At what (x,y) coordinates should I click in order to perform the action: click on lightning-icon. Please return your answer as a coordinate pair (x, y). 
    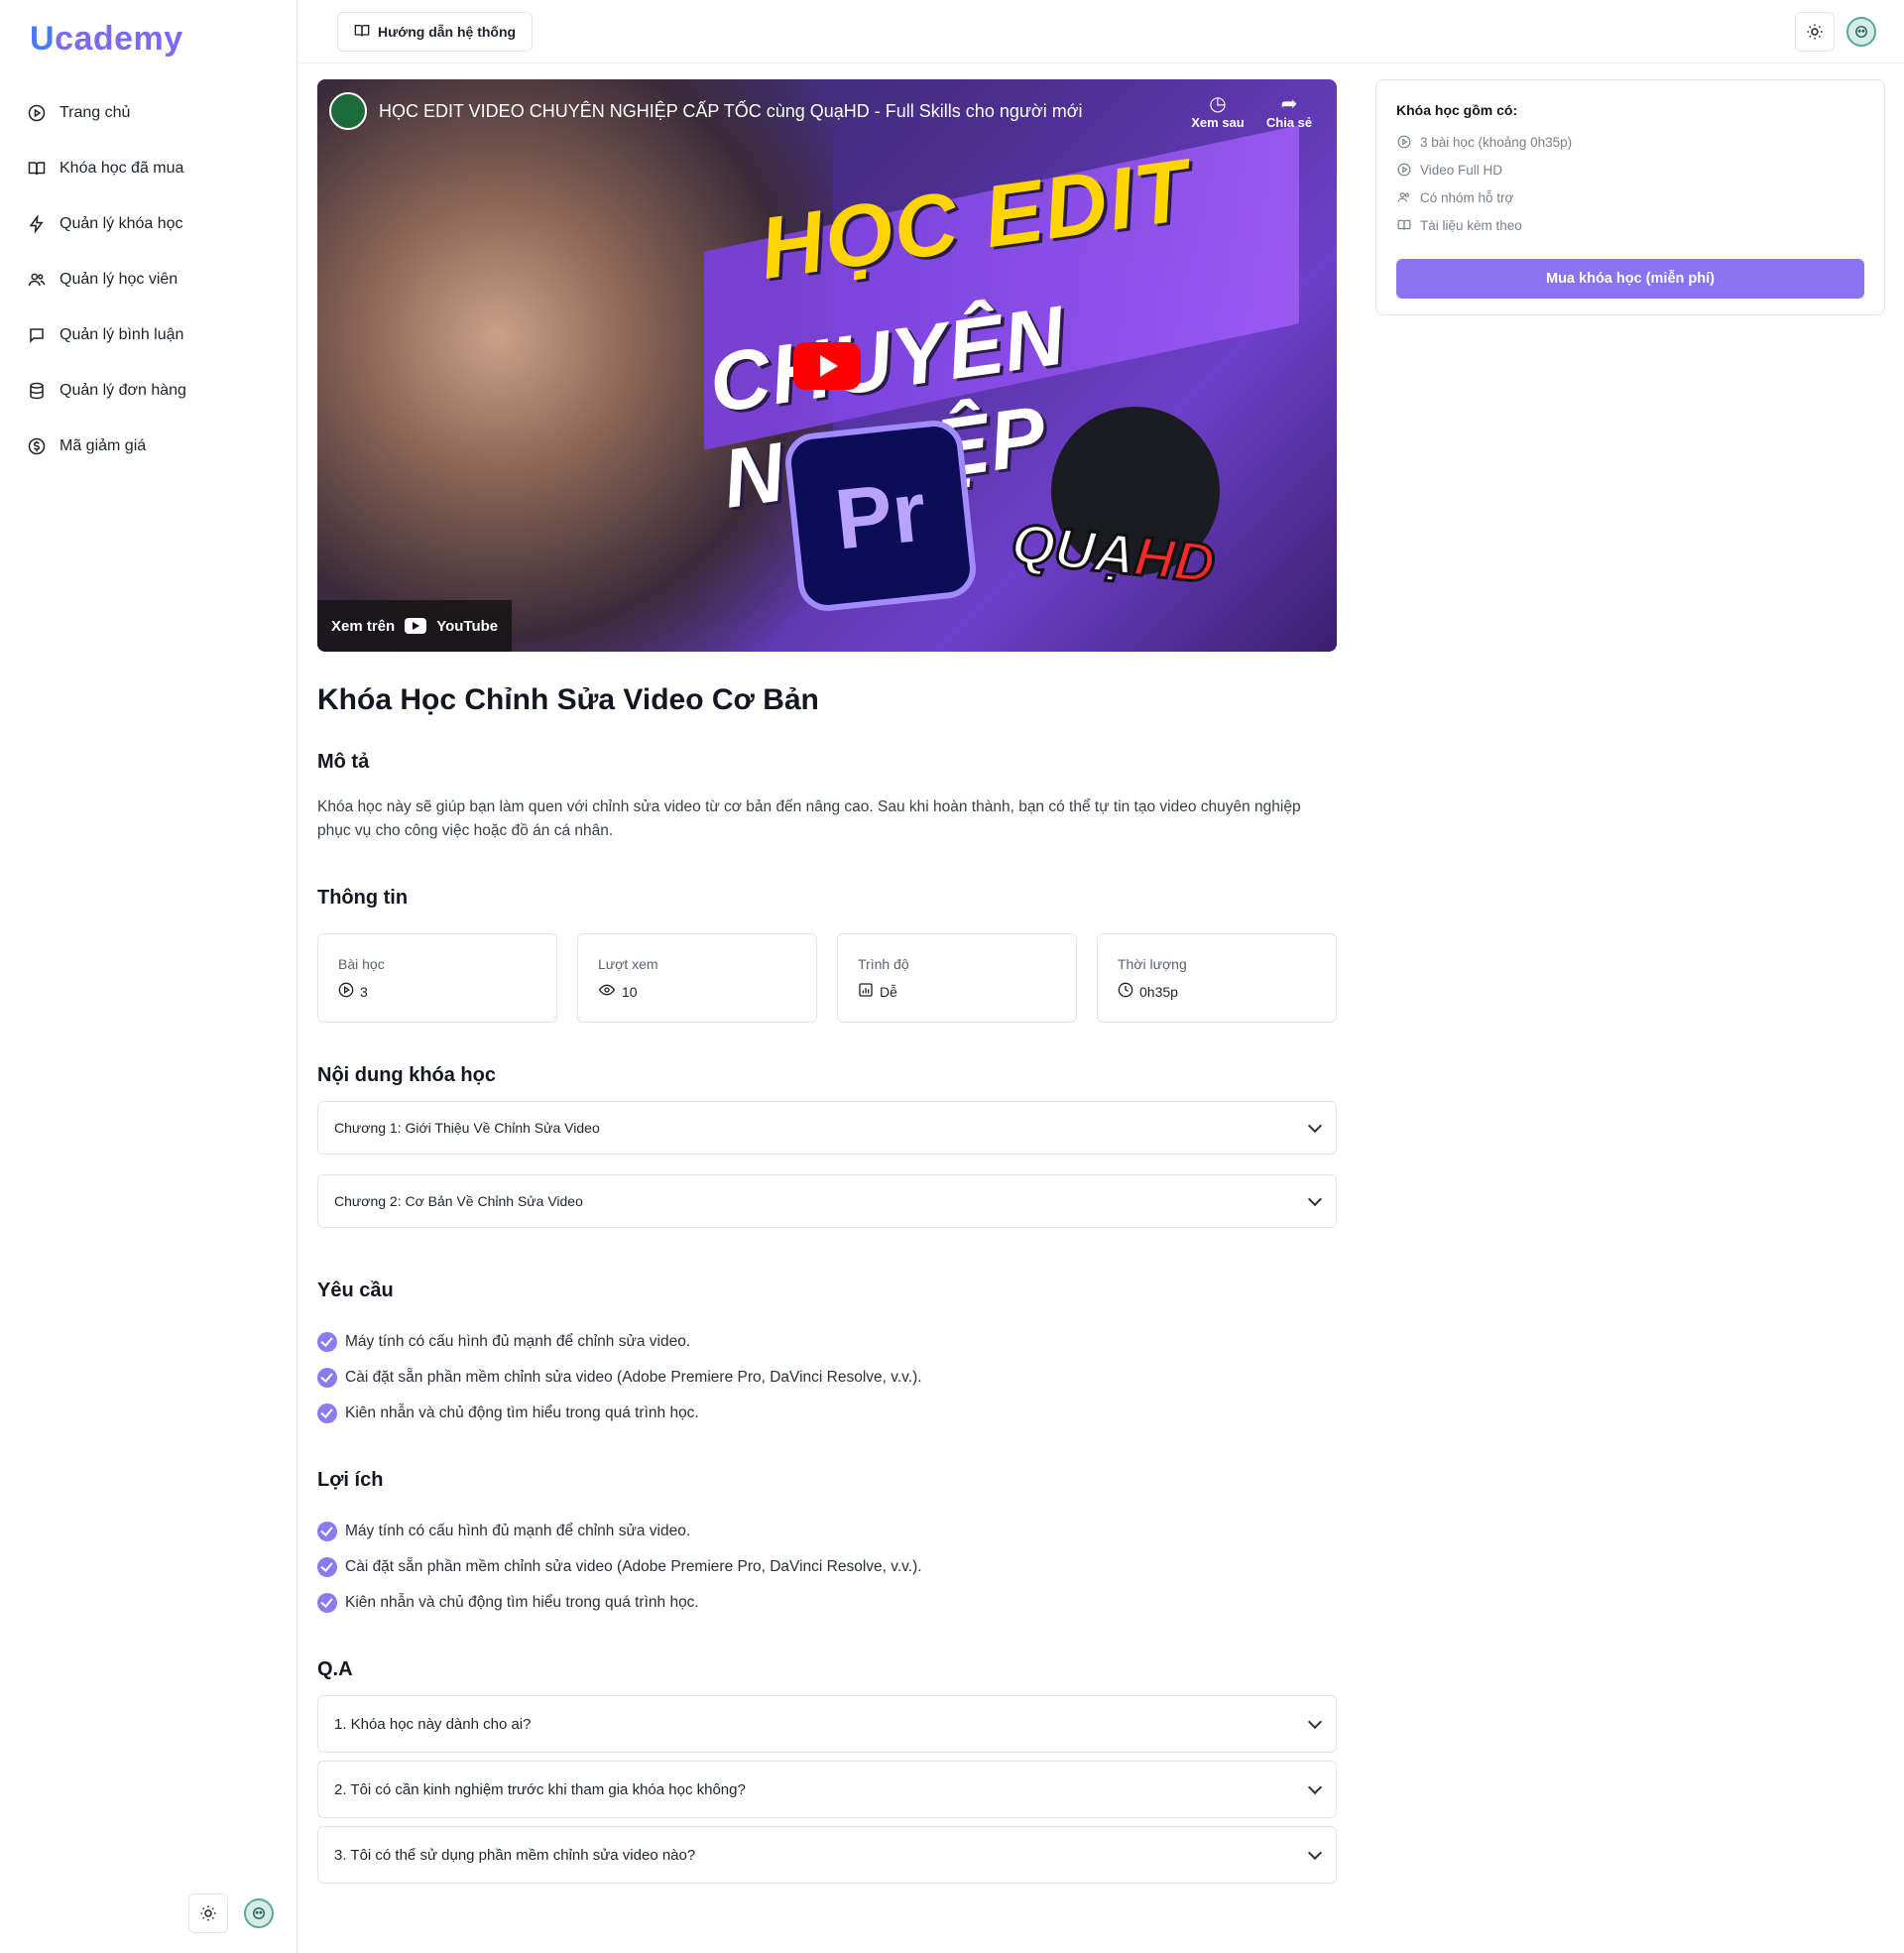
    Looking at the image, I should click on (37, 224).